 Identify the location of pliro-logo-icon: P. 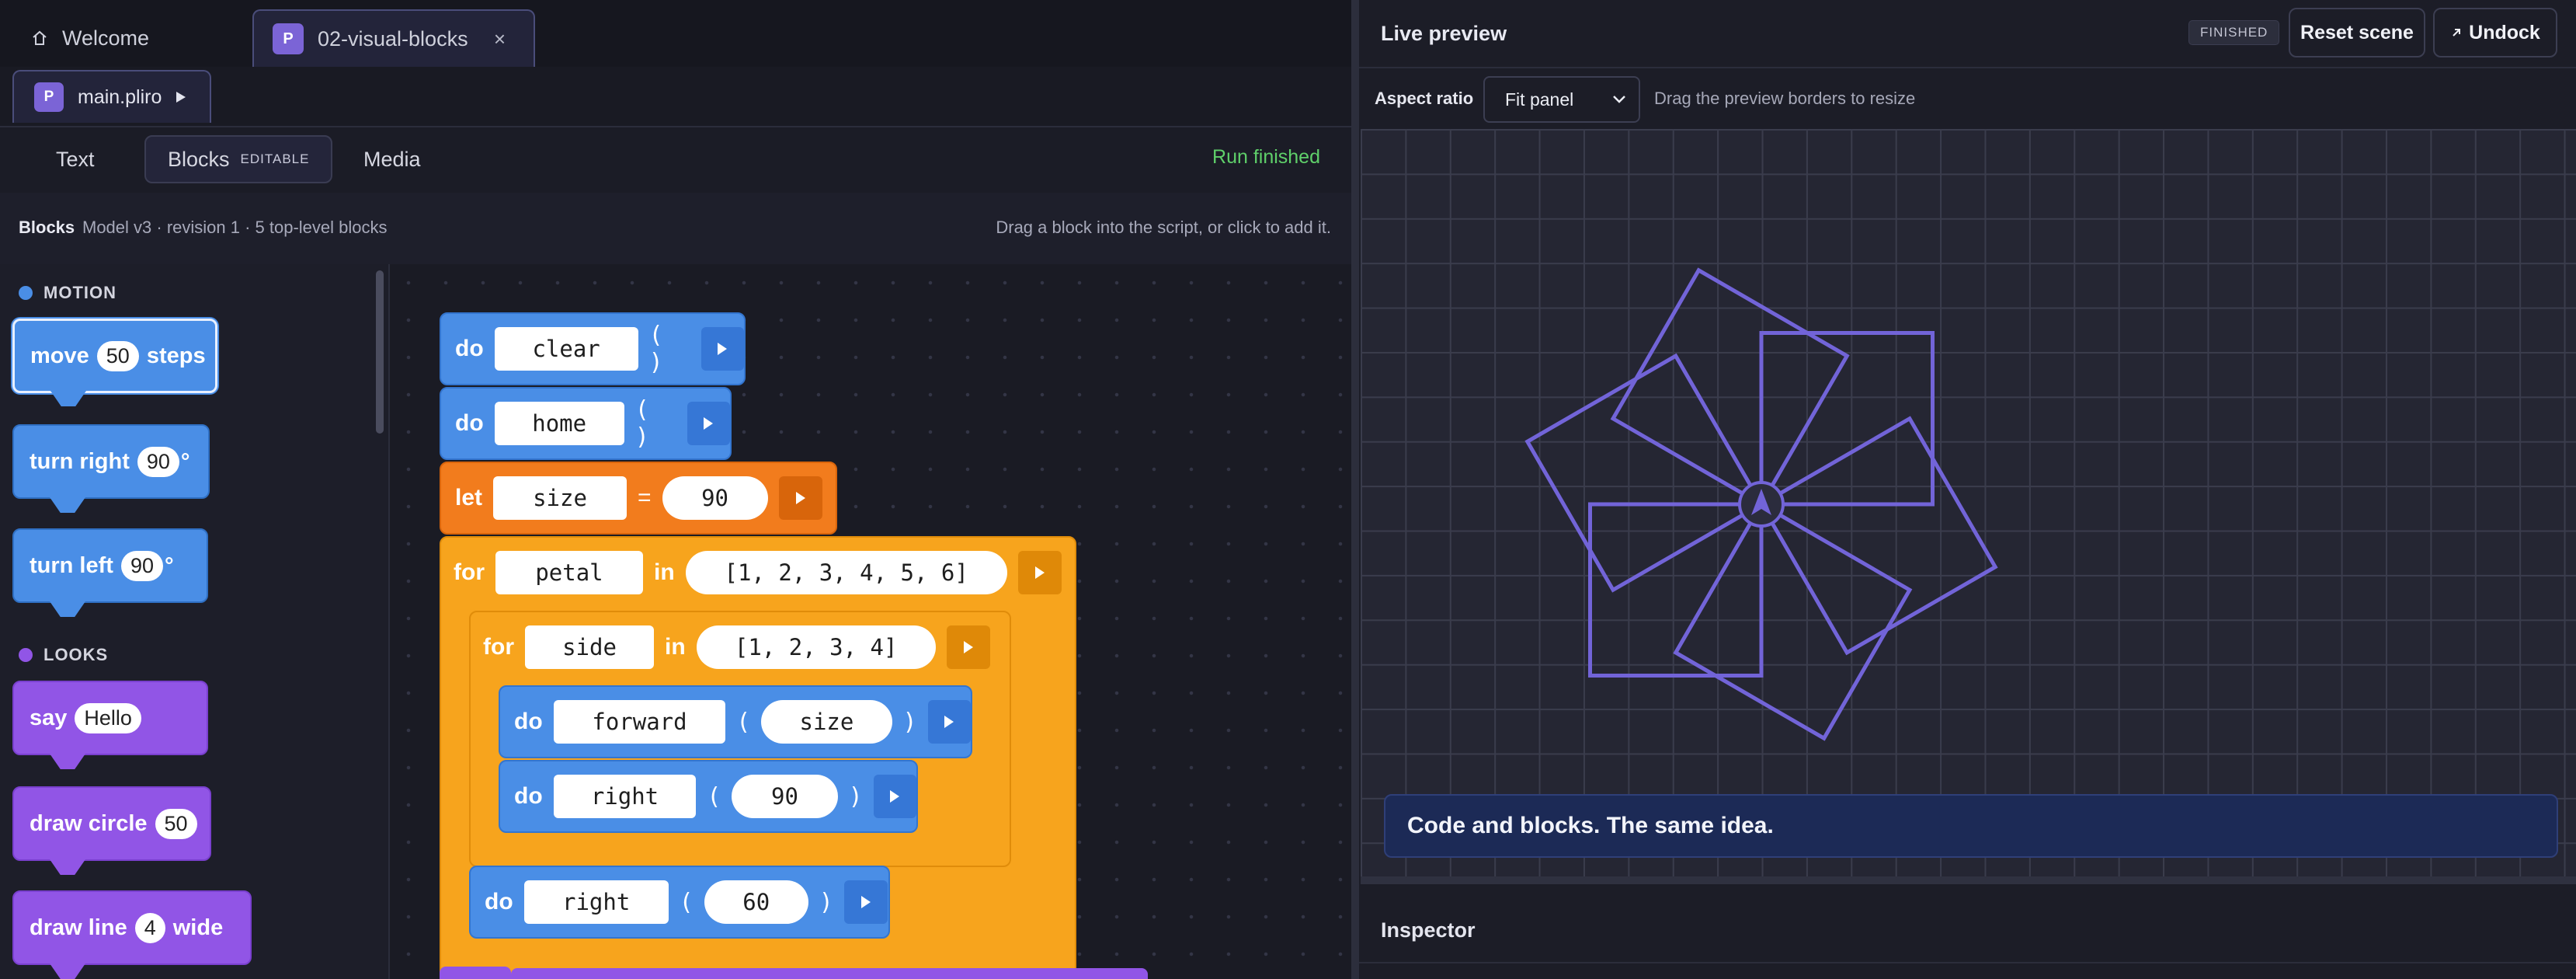
(288, 38).